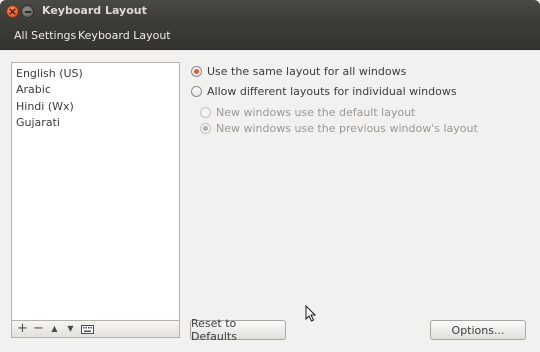 The width and height of the screenshot is (540, 352). What do you see at coordinates (12, 11) in the screenshot?
I see `close-window-button` at bounding box center [12, 11].